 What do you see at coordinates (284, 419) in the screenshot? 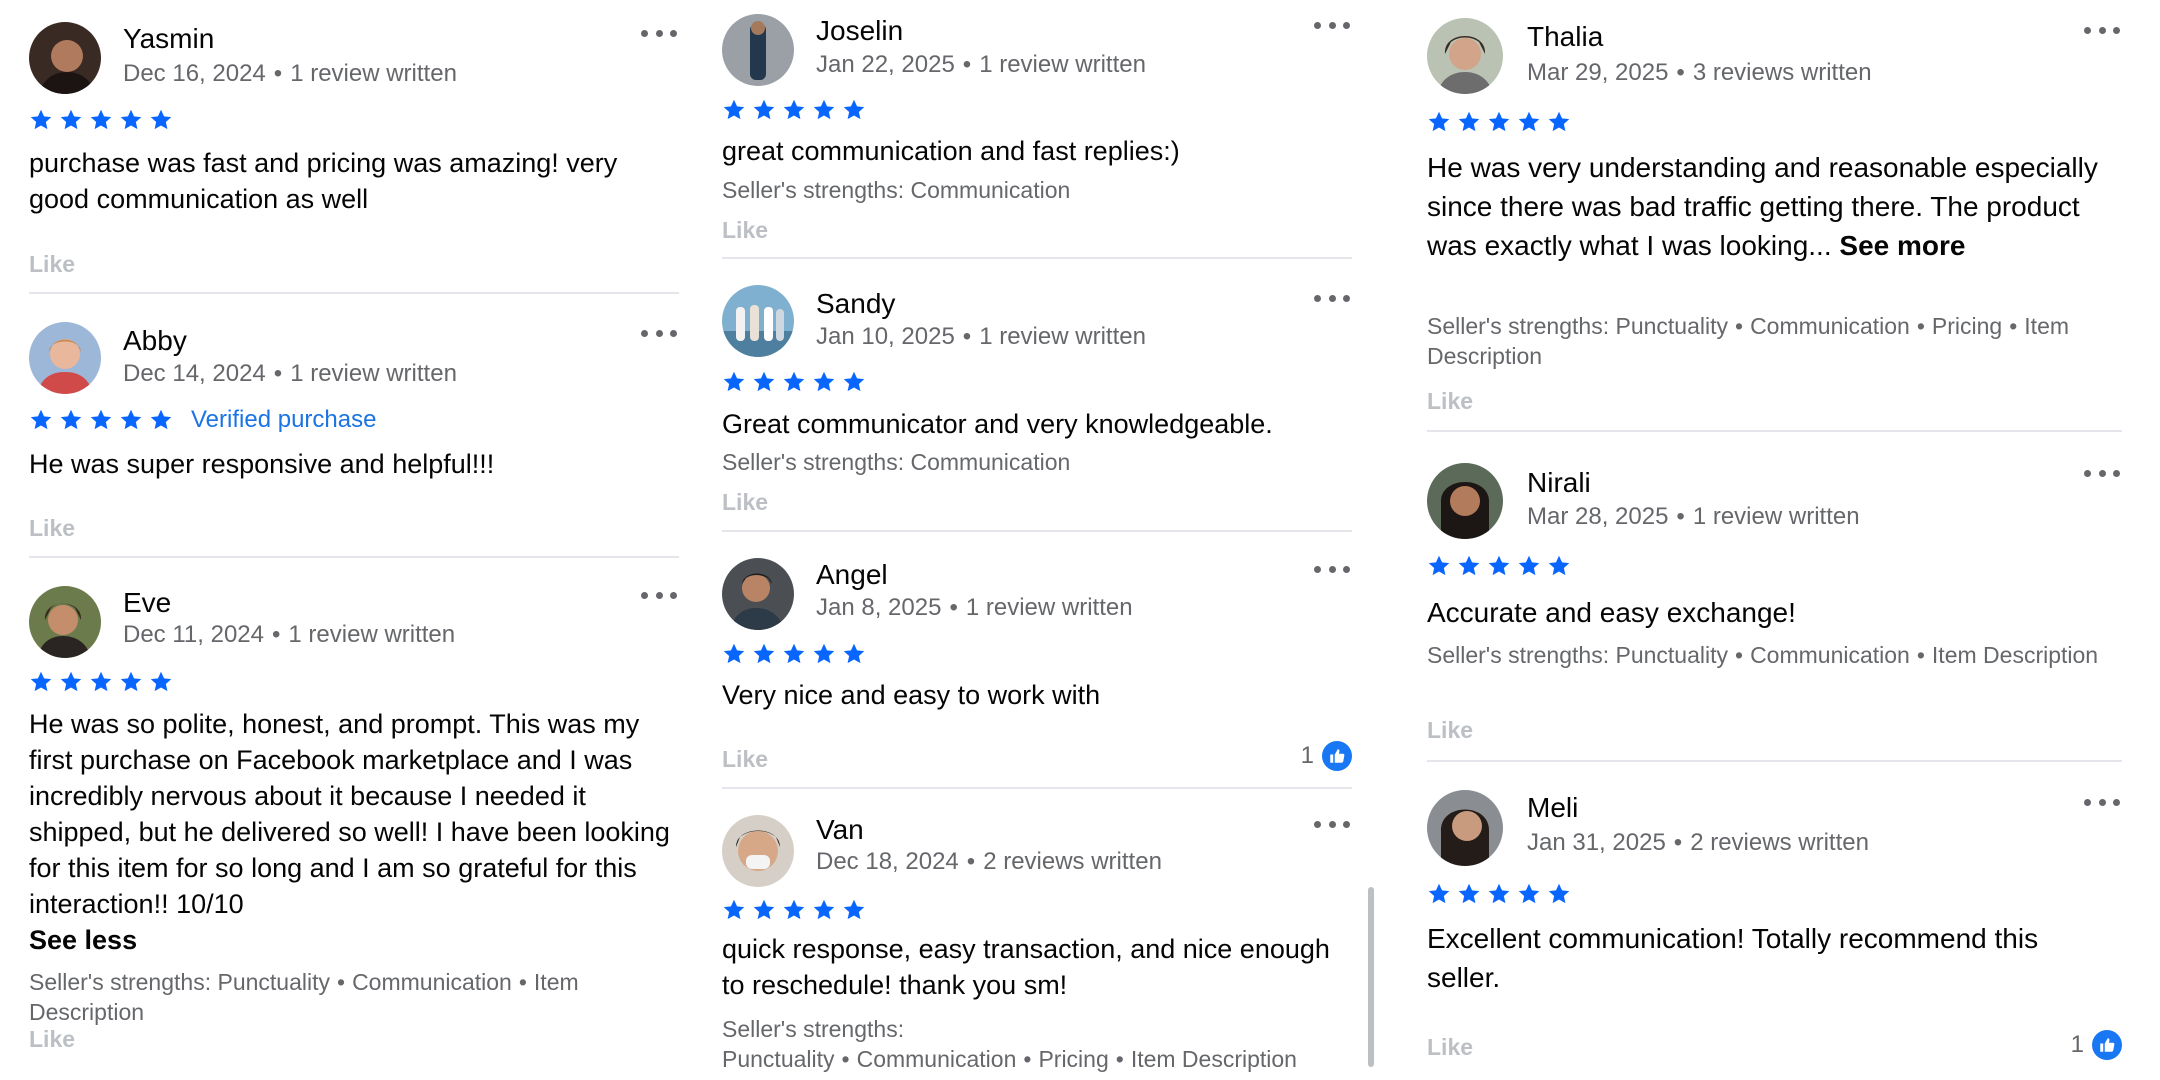
I see `verified-purchase-badge: Verified purchase` at bounding box center [284, 419].